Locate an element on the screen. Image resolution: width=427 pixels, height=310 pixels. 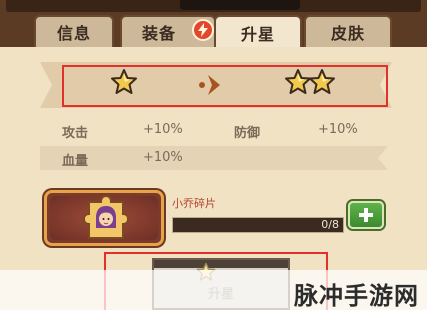
site-watermark: 脉冲手游网 is located at coordinates (356, 296).